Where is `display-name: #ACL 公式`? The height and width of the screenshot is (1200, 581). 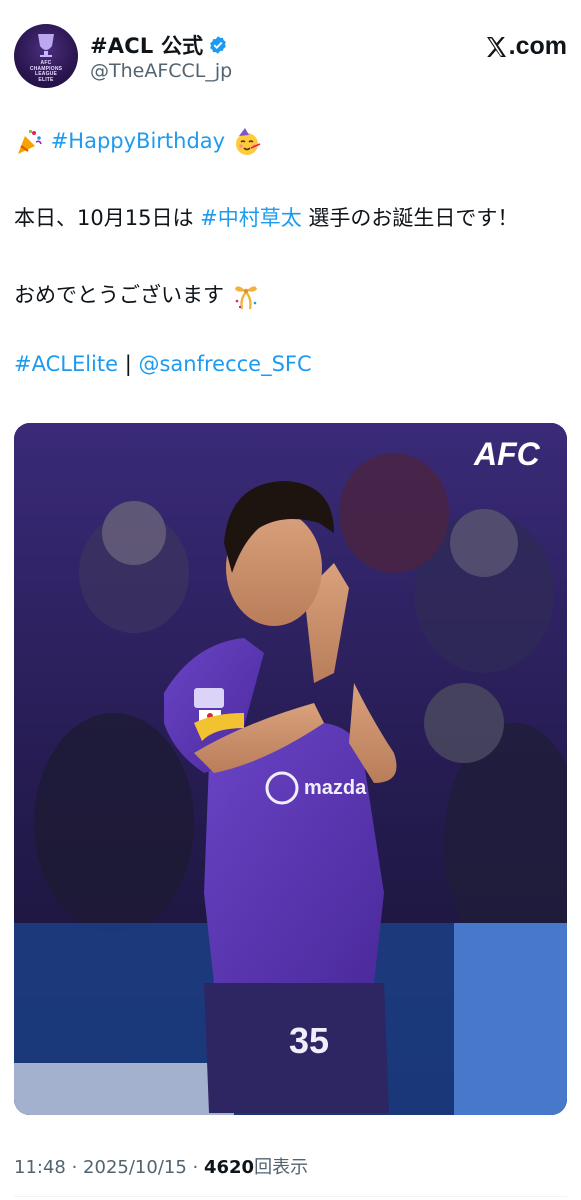
display-name: #ACL 公式 is located at coordinates (146, 45).